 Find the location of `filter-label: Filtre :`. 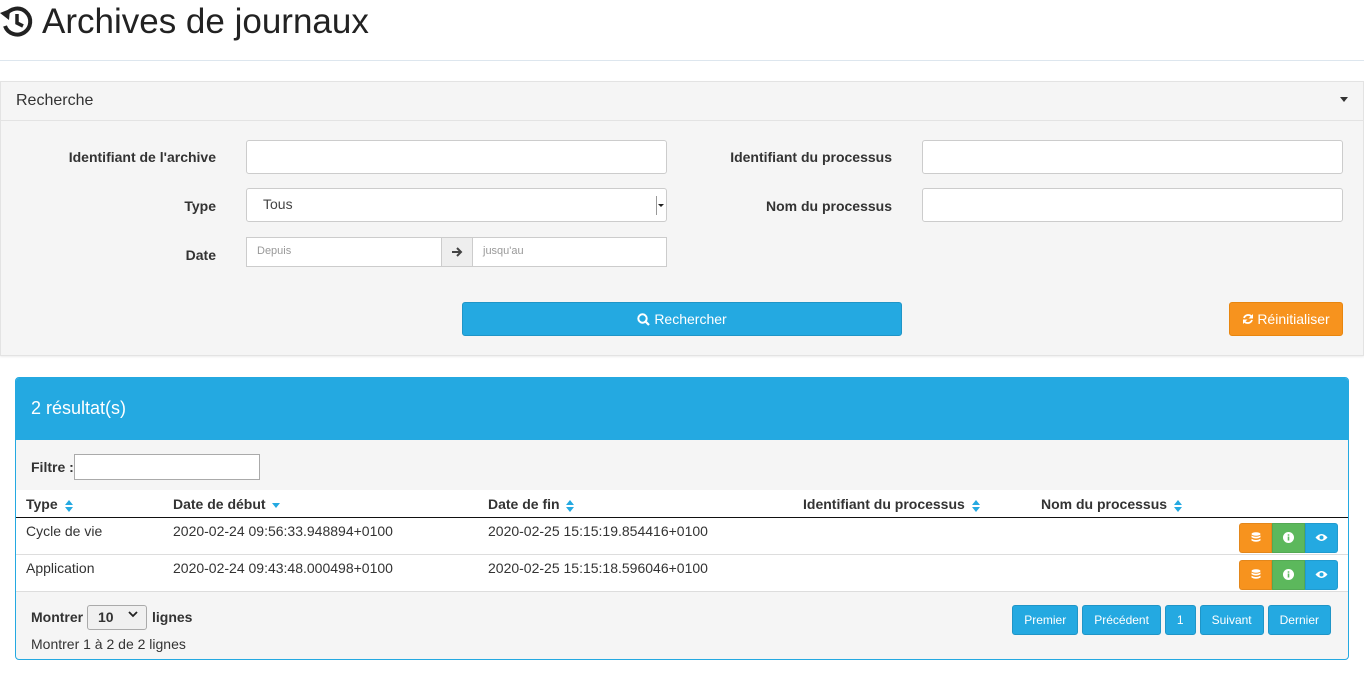

filter-label: Filtre : is located at coordinates (52, 467).